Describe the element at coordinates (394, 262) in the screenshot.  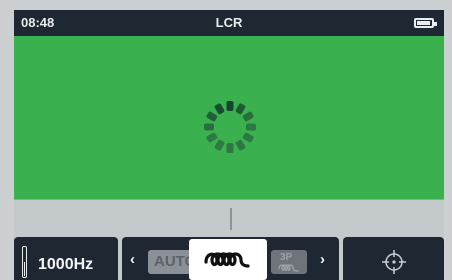
I see `crosshair-icon` at that location.